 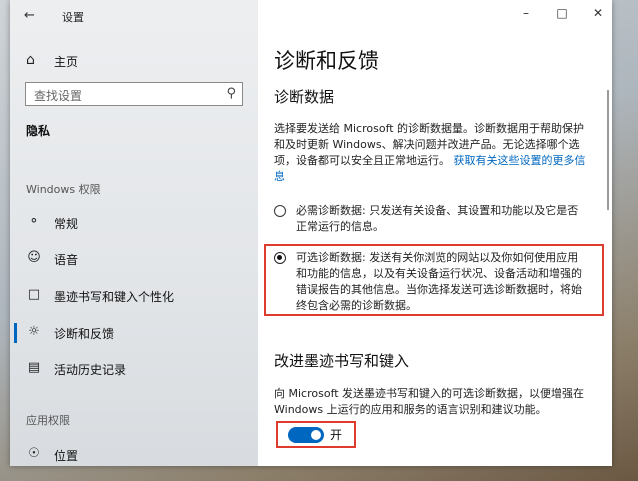 What do you see at coordinates (231, 93) in the screenshot?
I see `search-icon: ⚲` at bounding box center [231, 93].